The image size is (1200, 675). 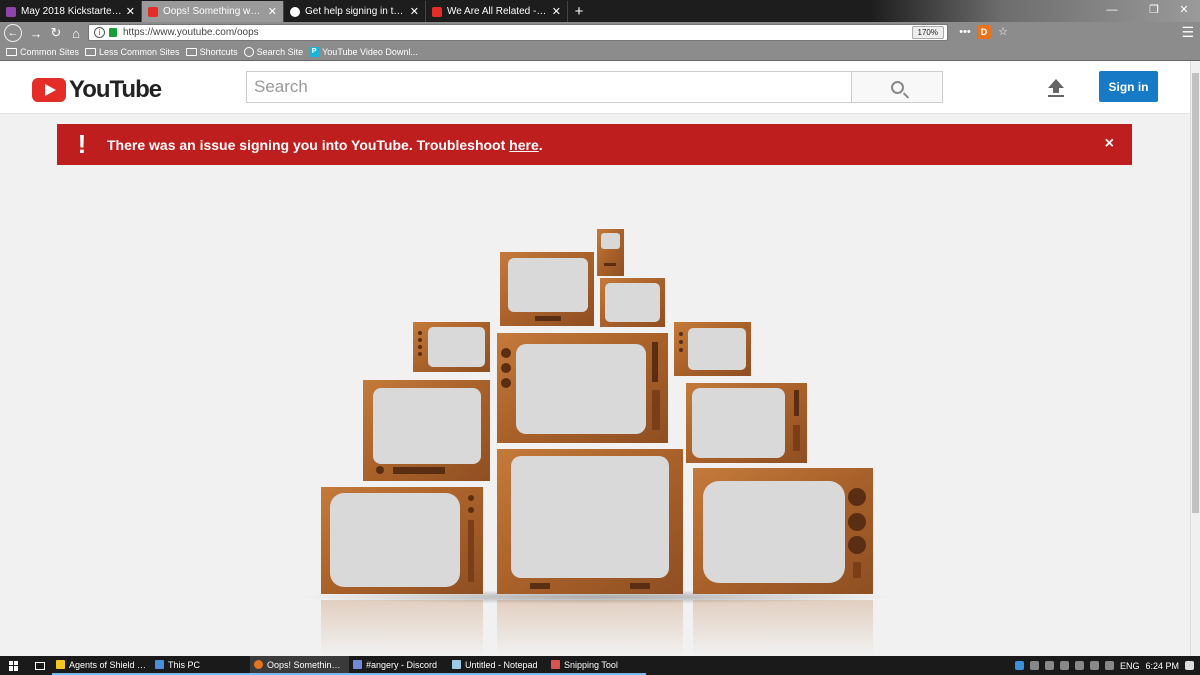 What do you see at coordinates (456, 664) in the screenshot?
I see `notepad-icon` at bounding box center [456, 664].